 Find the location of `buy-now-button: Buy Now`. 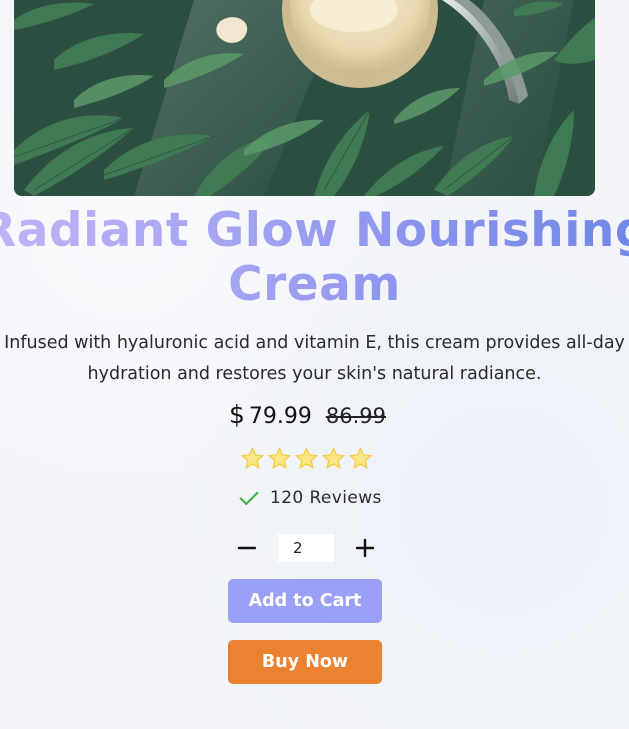

buy-now-button: Buy Now is located at coordinates (305, 662).